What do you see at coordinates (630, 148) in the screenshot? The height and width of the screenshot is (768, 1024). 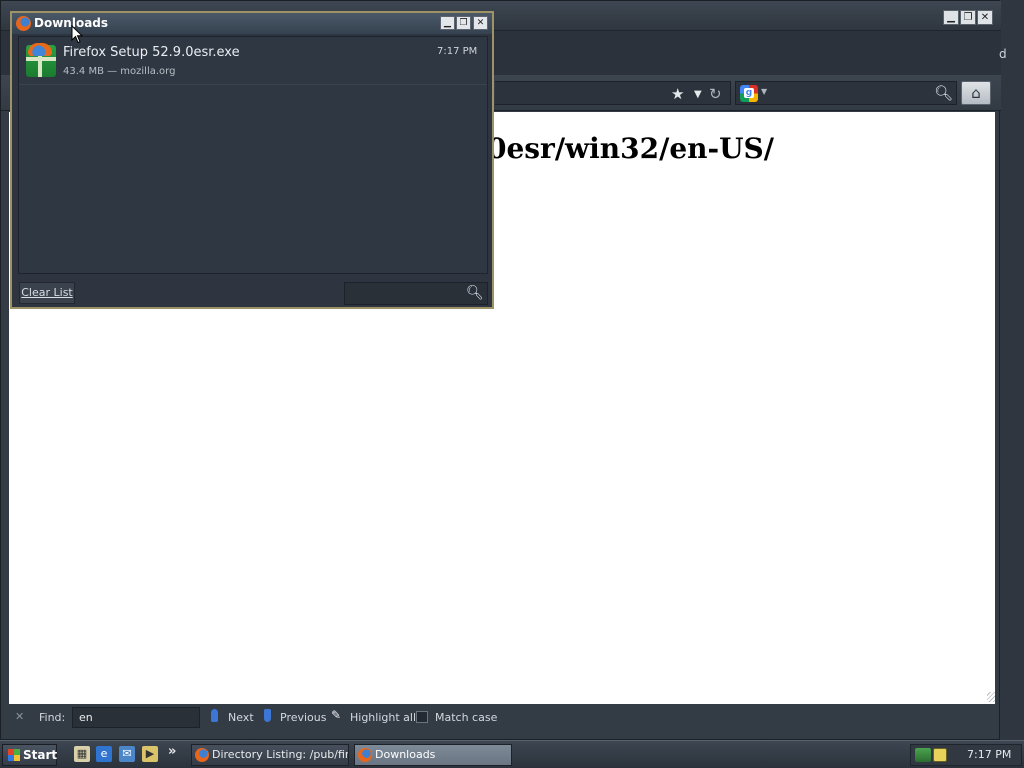 I see `page-heading: 0esr/win32/en-US/` at bounding box center [630, 148].